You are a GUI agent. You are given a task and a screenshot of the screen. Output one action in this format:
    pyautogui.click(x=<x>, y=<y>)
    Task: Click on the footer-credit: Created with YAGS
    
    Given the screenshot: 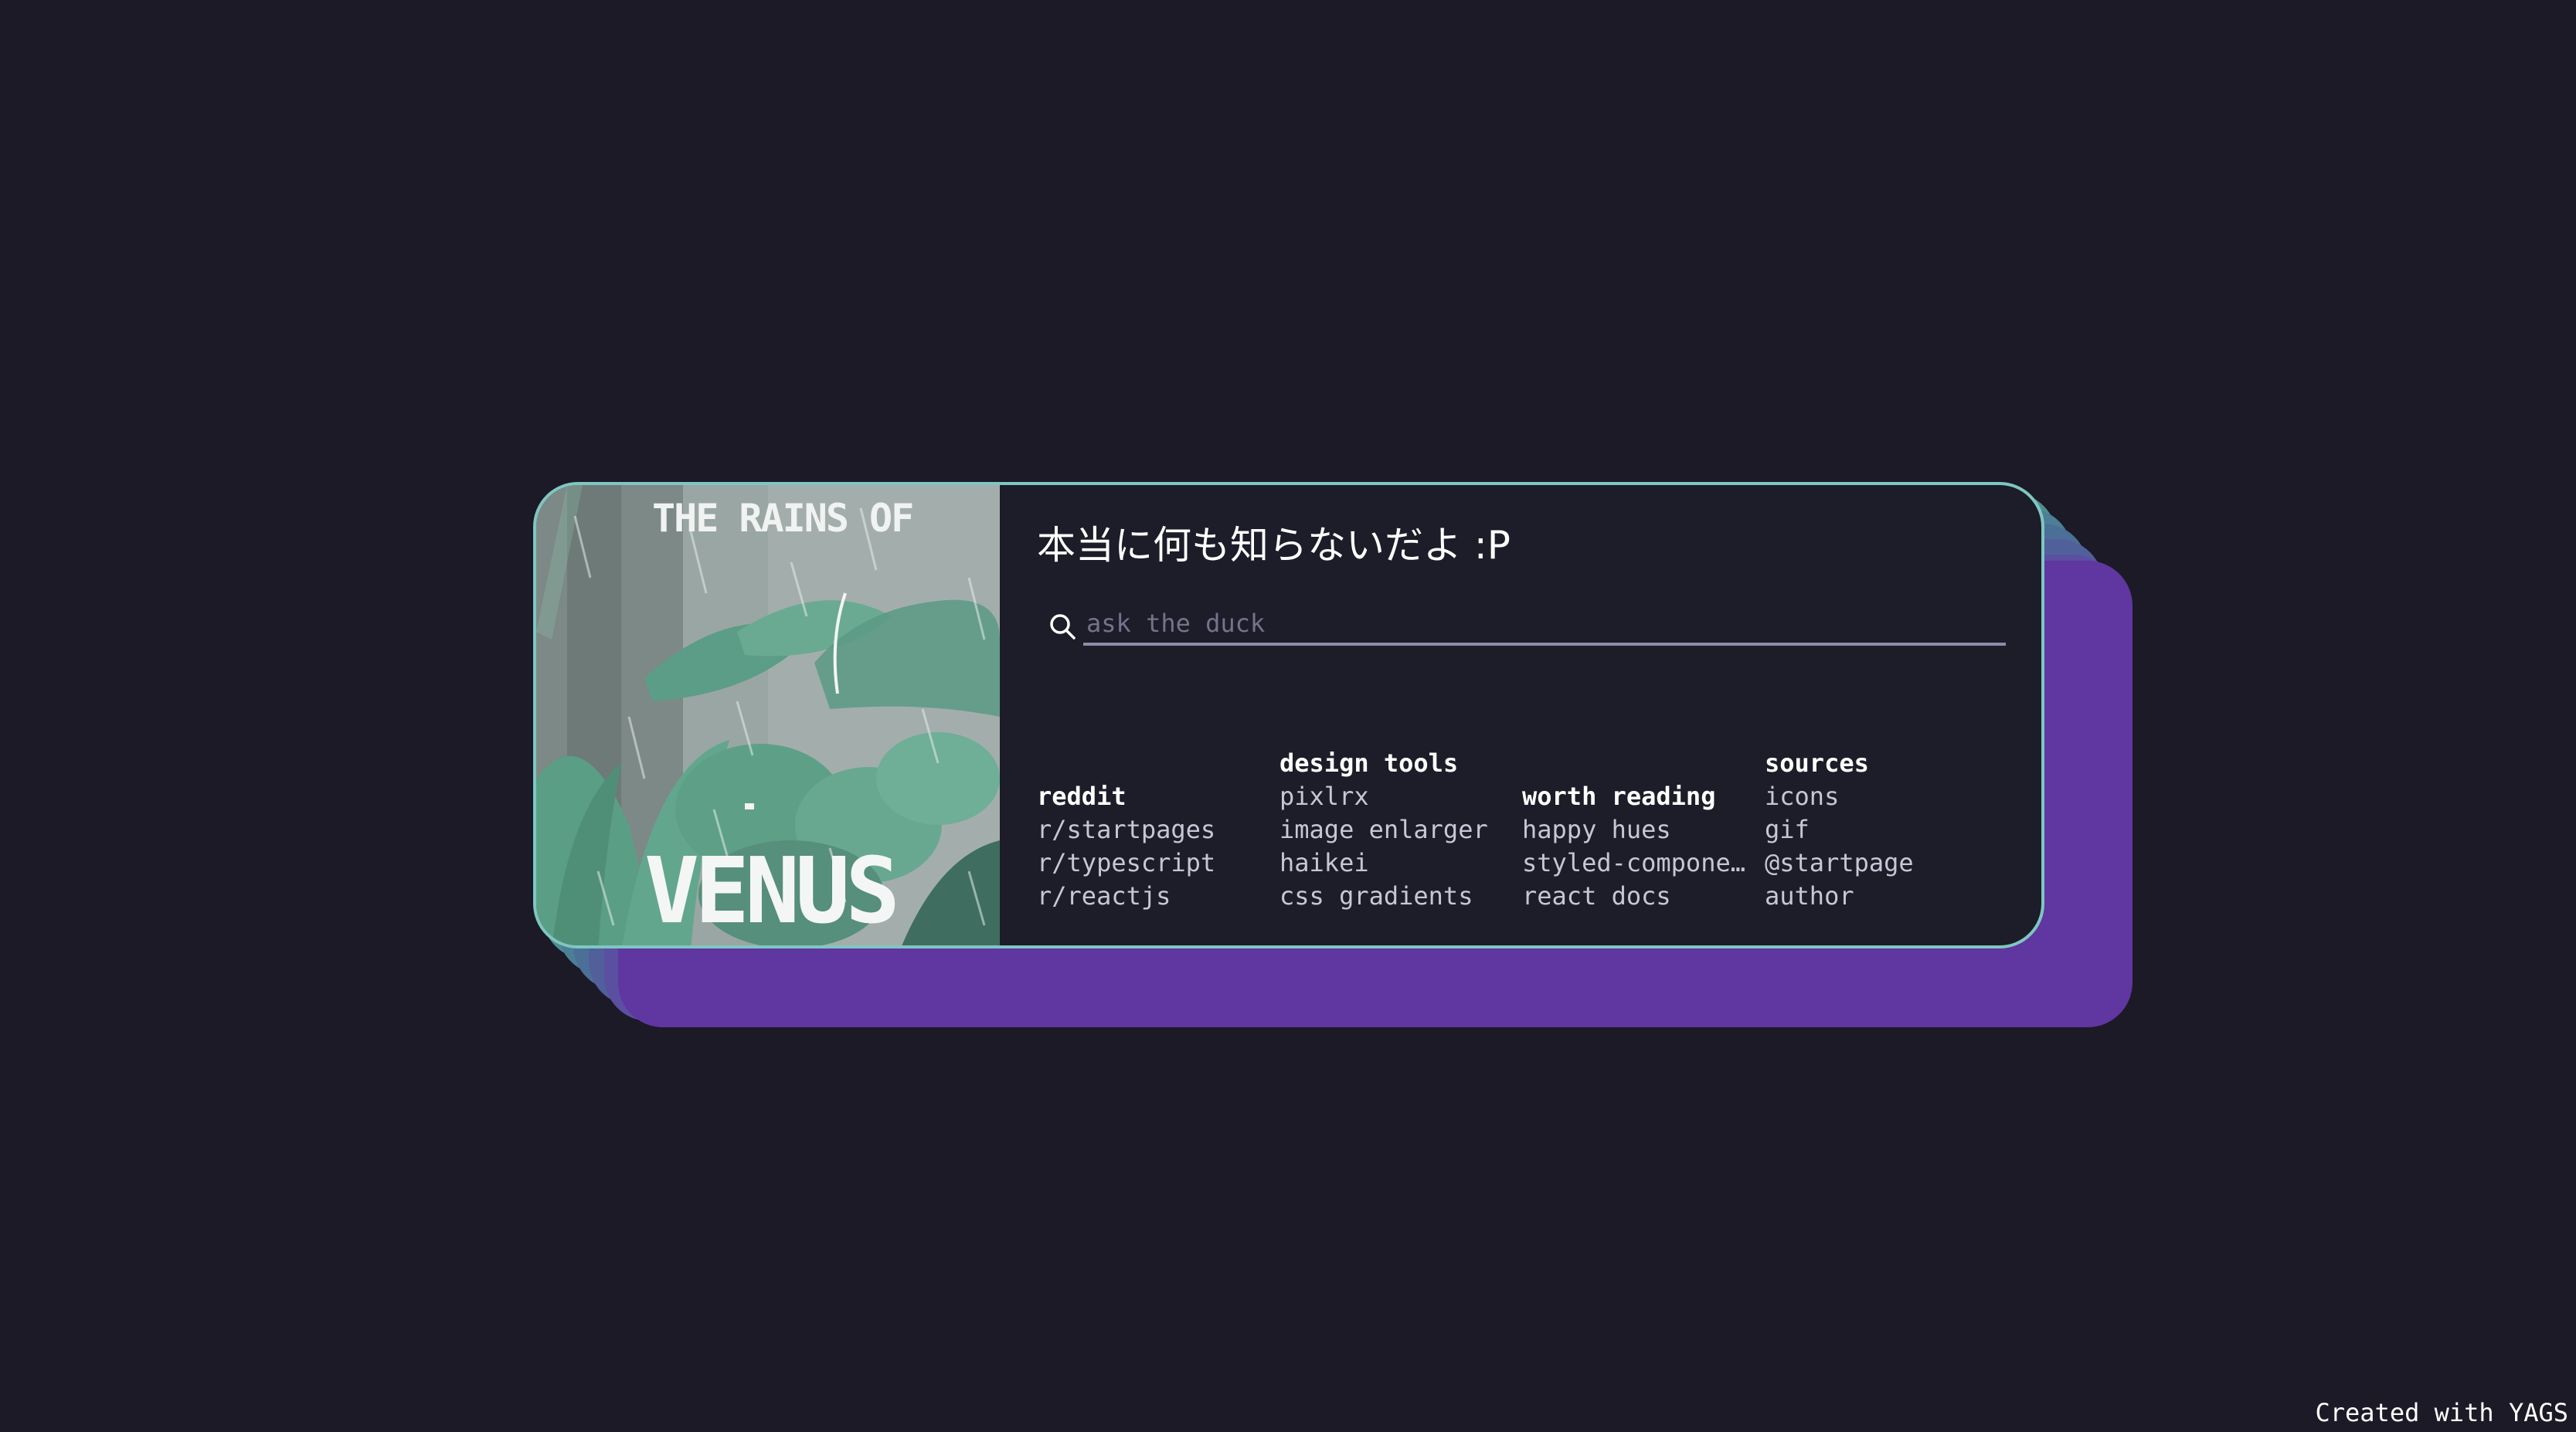 What is the action you would take?
    pyautogui.click(x=2441, y=1412)
    